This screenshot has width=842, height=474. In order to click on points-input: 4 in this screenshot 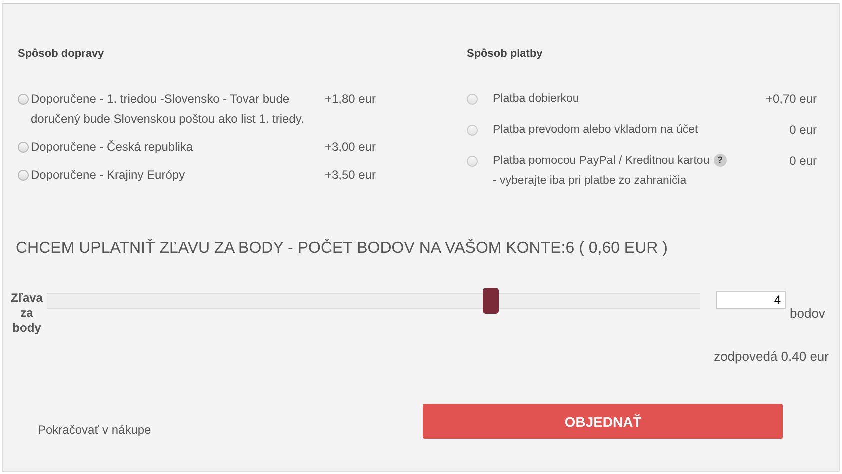, I will do `click(751, 300)`.